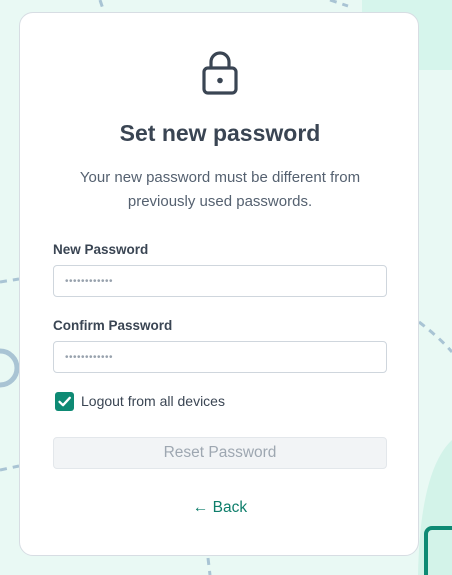 This screenshot has width=452, height=575. I want to click on confirm-password-label: Confirm Password, so click(113, 325).